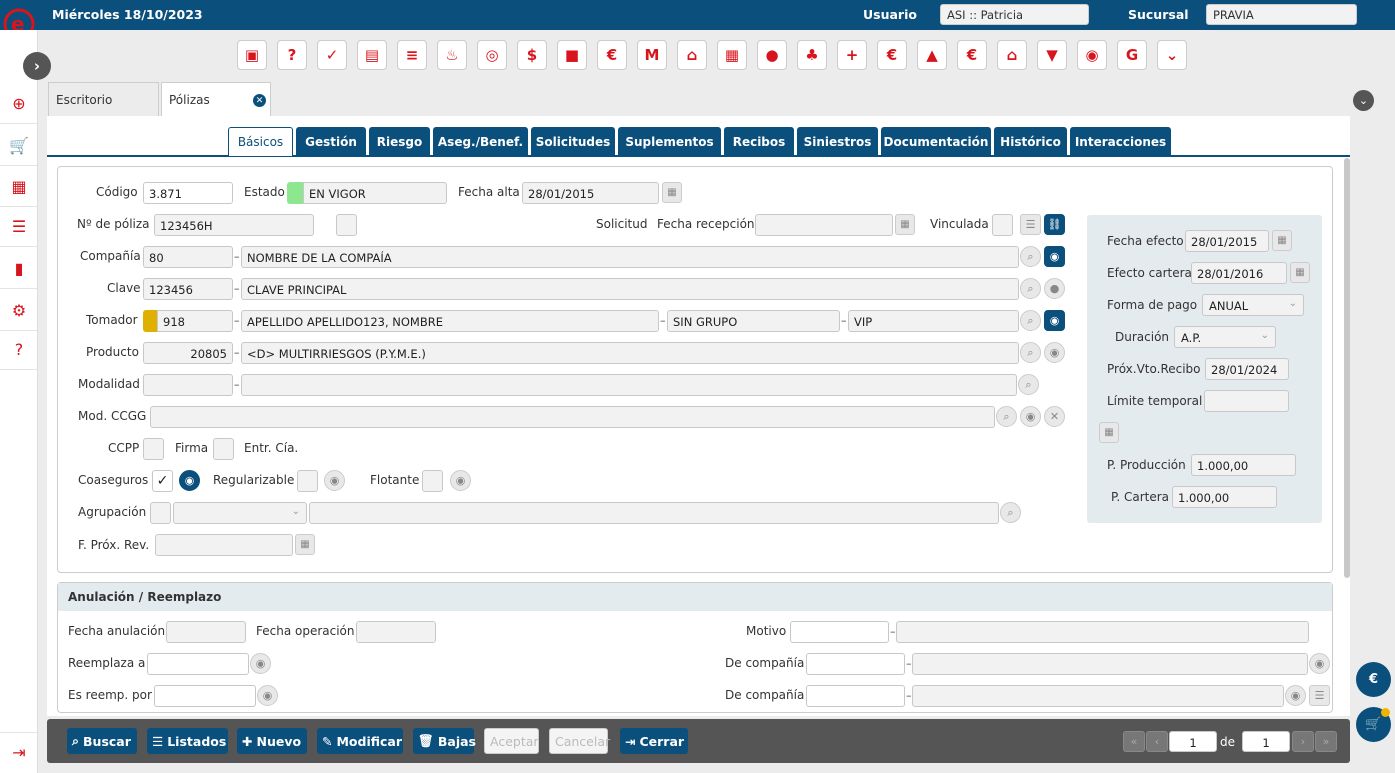  What do you see at coordinates (37, 66) in the screenshot?
I see `expand-menu-button: ›` at bounding box center [37, 66].